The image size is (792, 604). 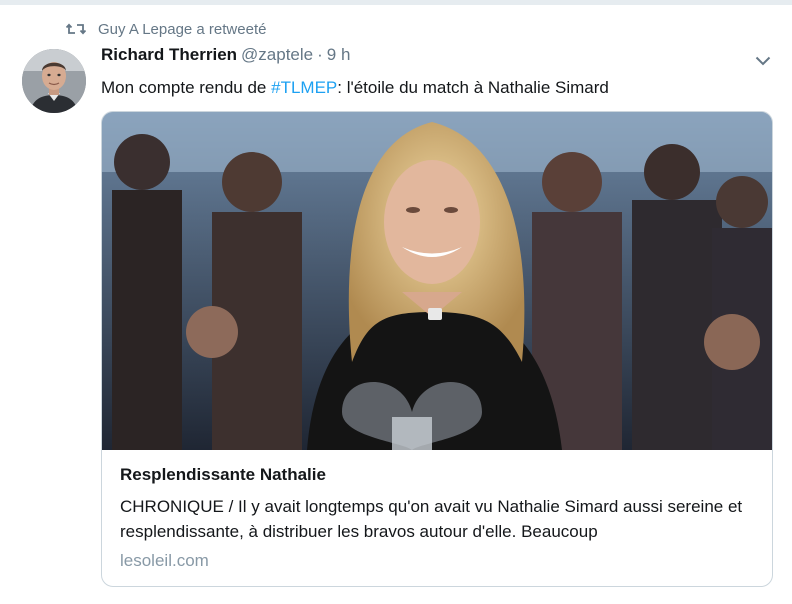 I want to click on tweet-text-end: : l'étoile du match à Nathalie Simard, so click(x=473, y=87).